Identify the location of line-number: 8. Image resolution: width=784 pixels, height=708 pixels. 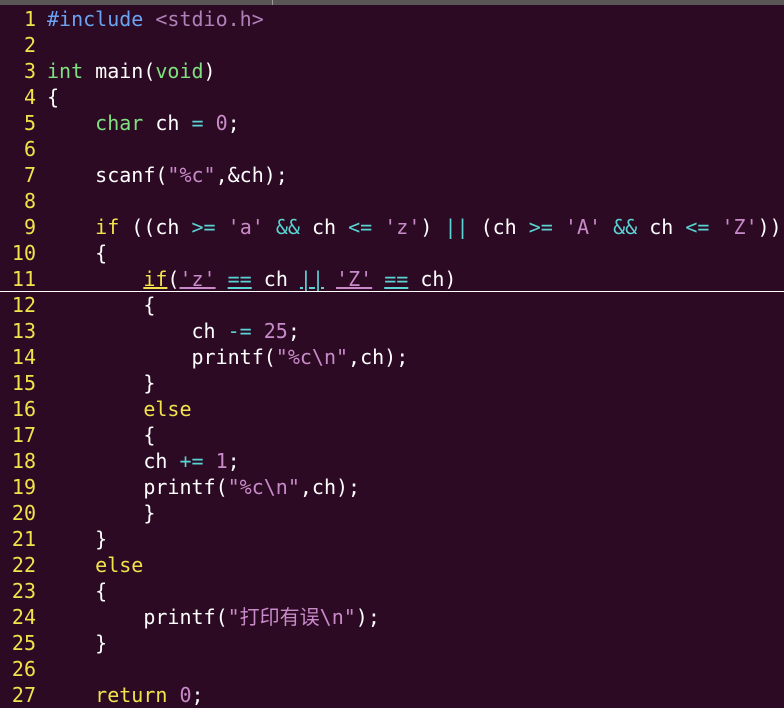
(29, 201).